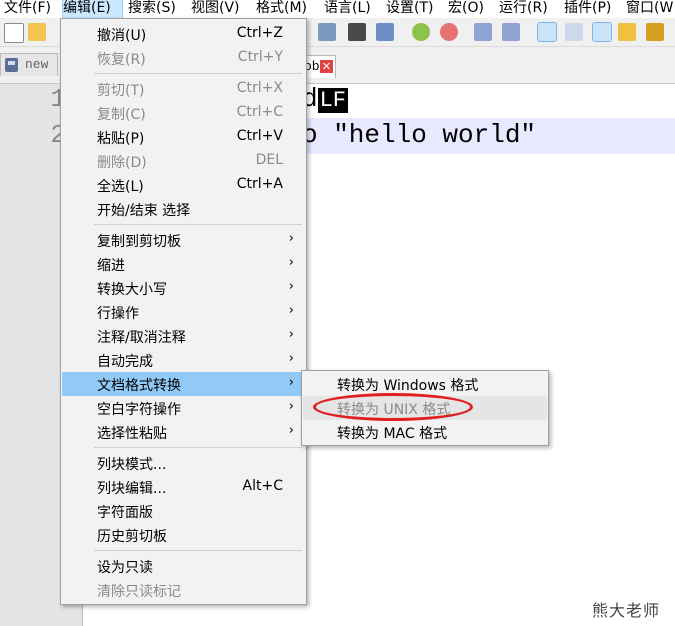  Describe the element at coordinates (92, 9) in the screenshot. I see `menu-edit: 编辑(E)` at that location.